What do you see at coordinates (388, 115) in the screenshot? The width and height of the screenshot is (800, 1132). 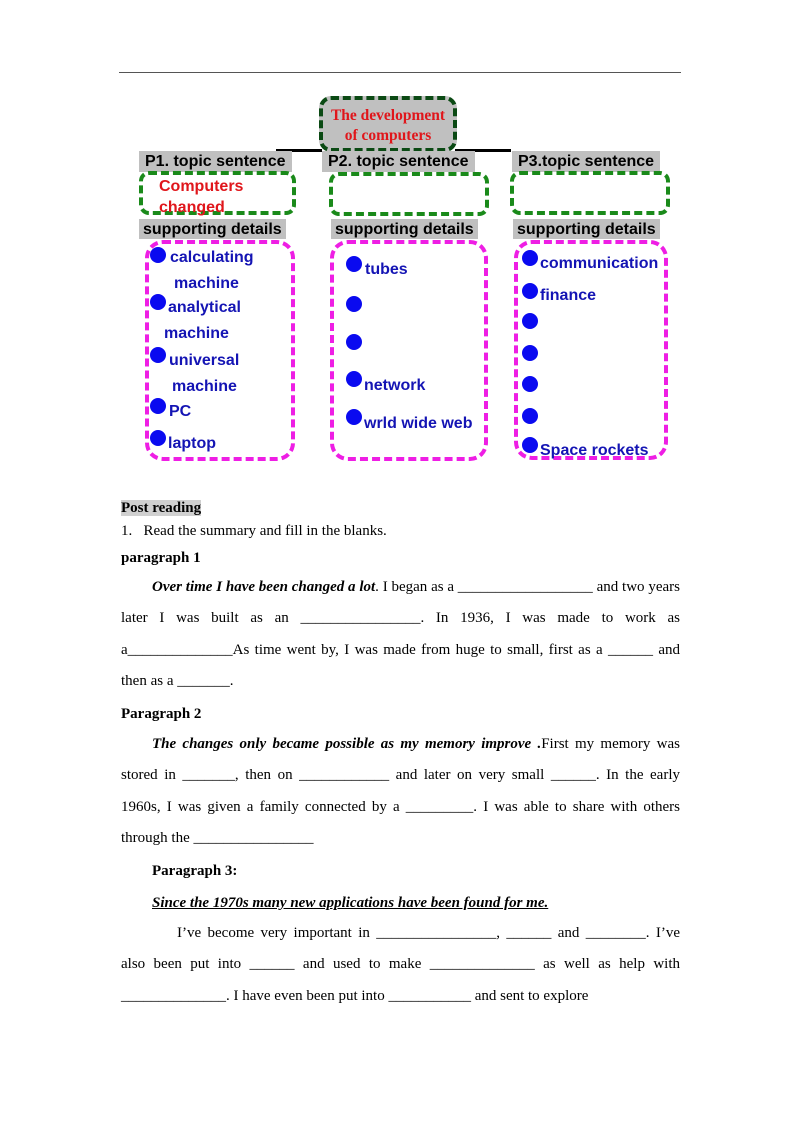 I see `diagram-title-line1: The development` at bounding box center [388, 115].